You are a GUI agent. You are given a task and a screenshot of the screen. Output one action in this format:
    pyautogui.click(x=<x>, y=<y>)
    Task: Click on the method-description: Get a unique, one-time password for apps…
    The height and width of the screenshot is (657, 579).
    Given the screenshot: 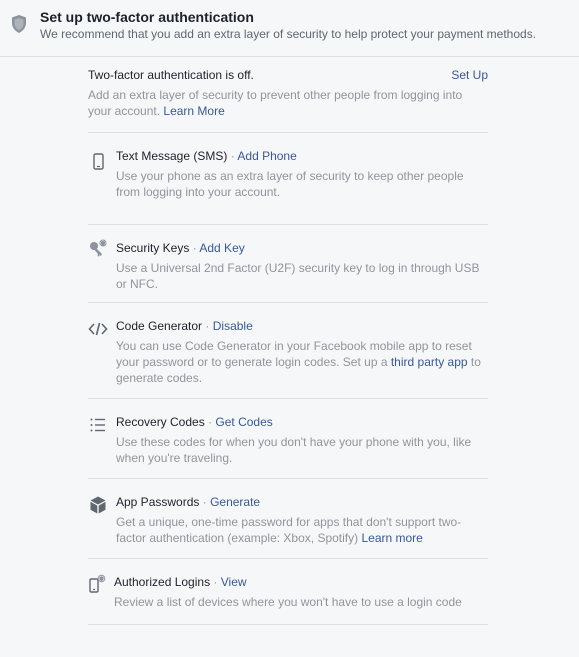 What is the action you would take?
    pyautogui.click(x=289, y=530)
    